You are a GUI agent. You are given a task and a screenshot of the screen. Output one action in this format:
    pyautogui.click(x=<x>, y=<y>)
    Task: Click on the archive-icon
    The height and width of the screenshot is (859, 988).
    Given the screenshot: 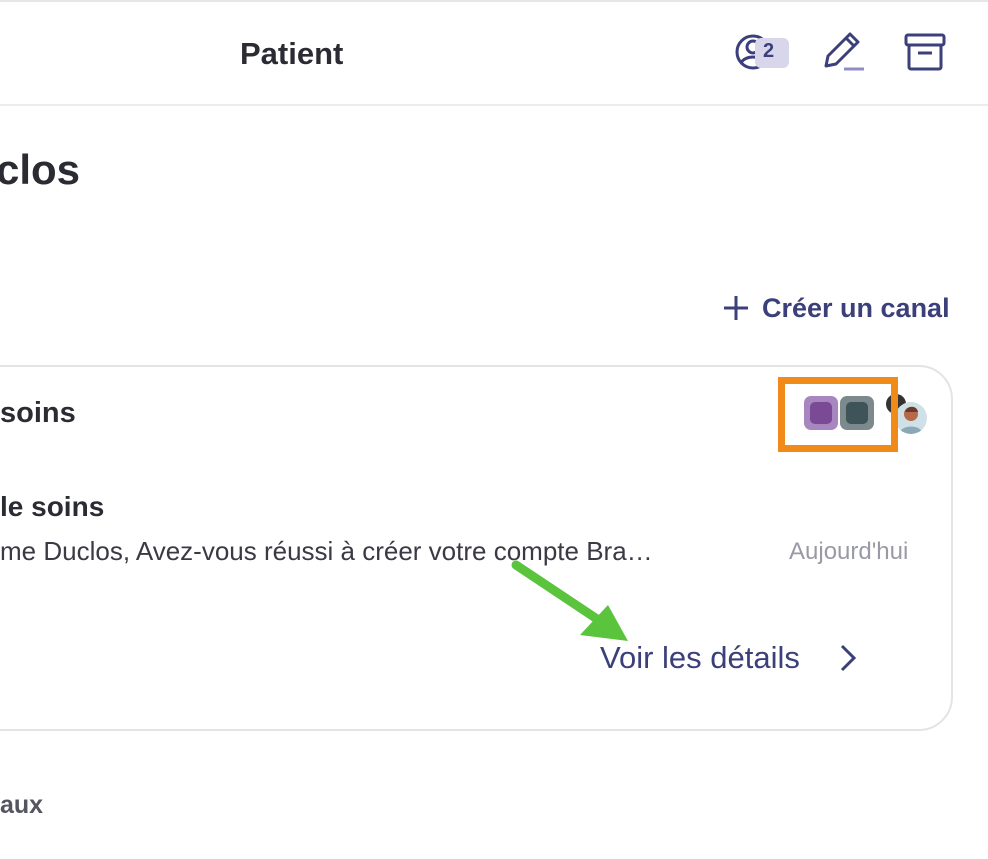 What is the action you would take?
    pyautogui.click(x=925, y=52)
    